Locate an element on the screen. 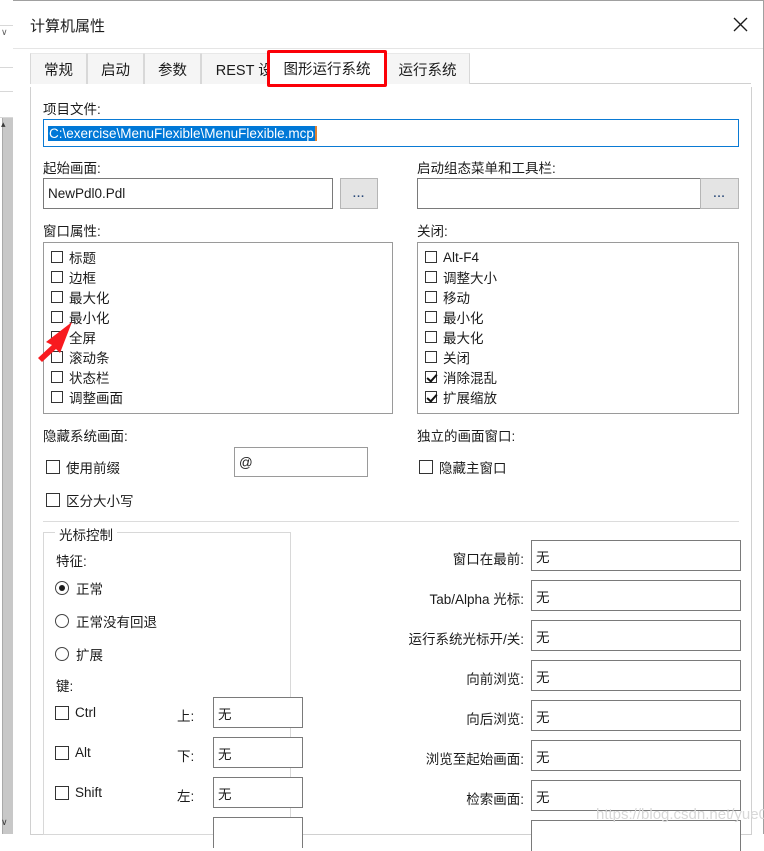  window-properties-listbox: 标题 边框 最大化 最小化 全屏 滚动条 状态栏 调整画面 is located at coordinates (218, 328).